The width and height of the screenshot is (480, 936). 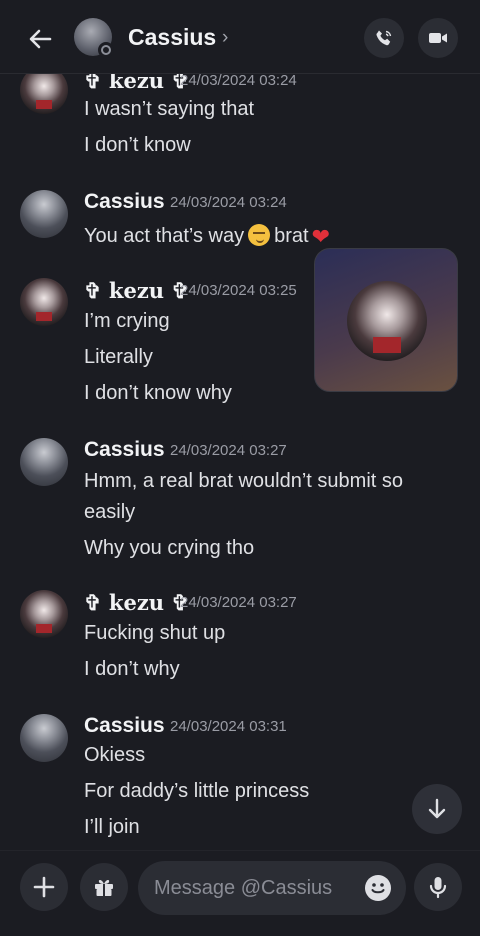 I want to click on message-text: Okiess, so click(x=115, y=755).